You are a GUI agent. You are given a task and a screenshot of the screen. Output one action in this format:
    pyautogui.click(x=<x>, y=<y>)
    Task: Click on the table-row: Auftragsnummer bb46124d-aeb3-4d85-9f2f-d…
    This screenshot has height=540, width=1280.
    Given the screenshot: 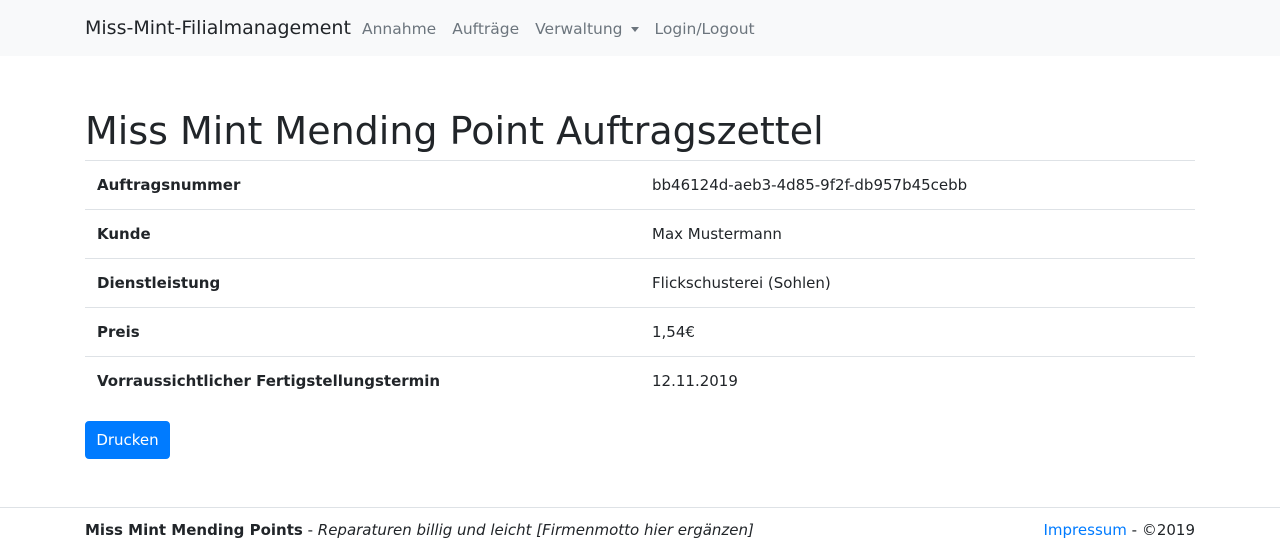 What is the action you would take?
    pyautogui.click(x=640, y=185)
    